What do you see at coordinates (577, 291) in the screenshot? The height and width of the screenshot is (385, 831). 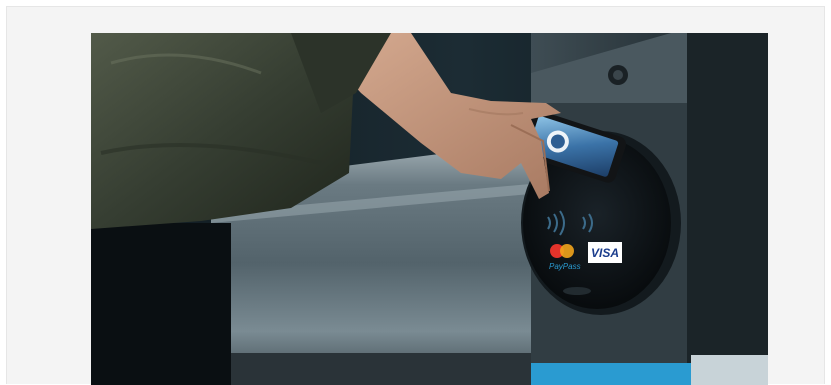 I see `vendor-logo` at bounding box center [577, 291].